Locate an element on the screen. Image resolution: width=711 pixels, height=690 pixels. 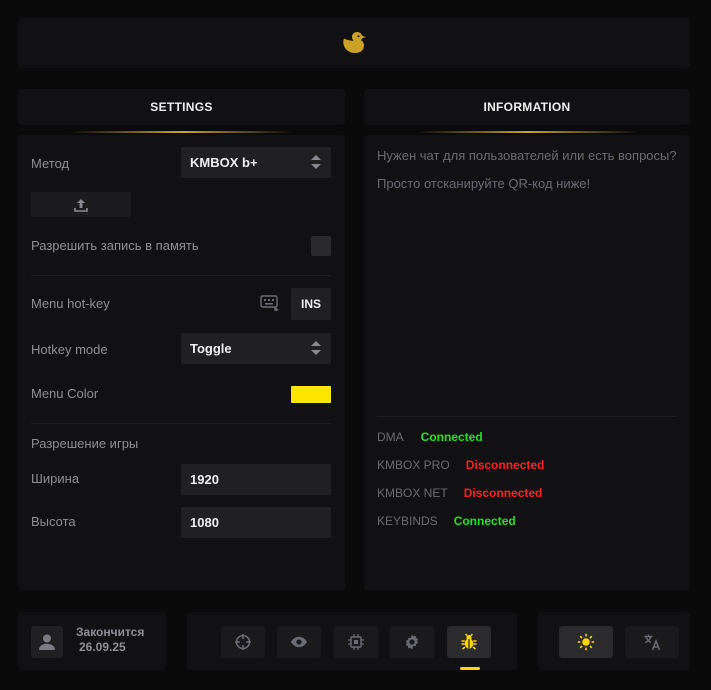
user-icon is located at coordinates (47, 642).